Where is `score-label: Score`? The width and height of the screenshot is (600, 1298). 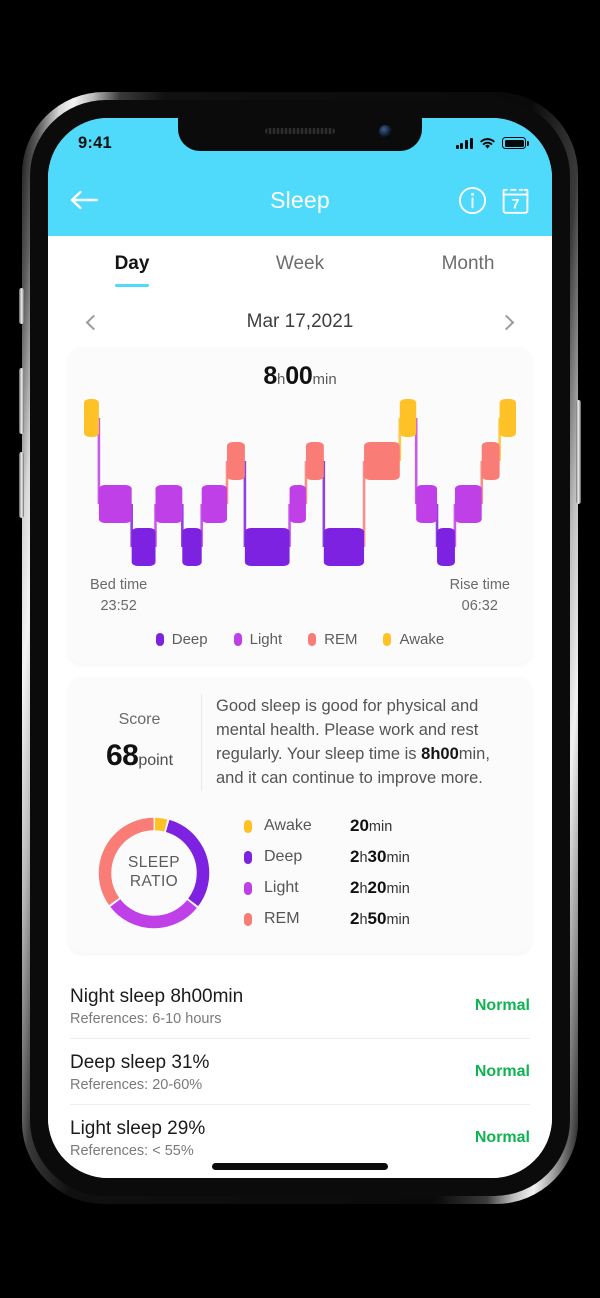
score-label: Score is located at coordinates (139, 720).